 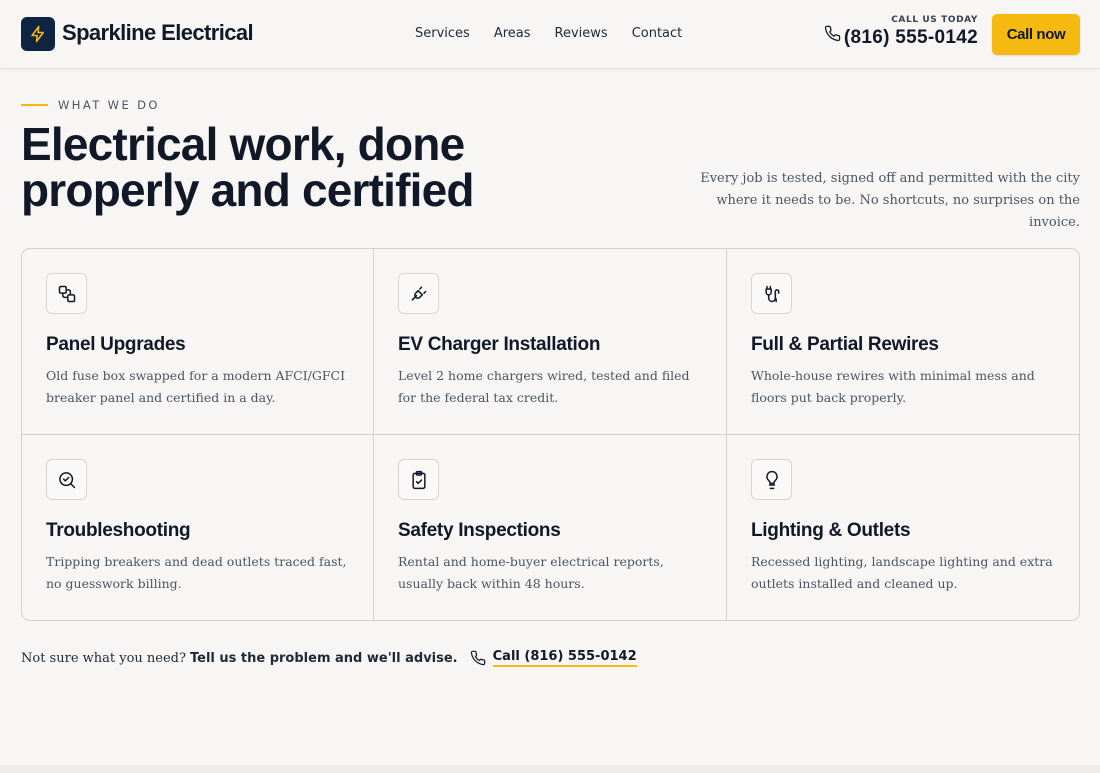 What do you see at coordinates (934, 20) in the screenshot?
I see `call-label: CALL US TODAY` at bounding box center [934, 20].